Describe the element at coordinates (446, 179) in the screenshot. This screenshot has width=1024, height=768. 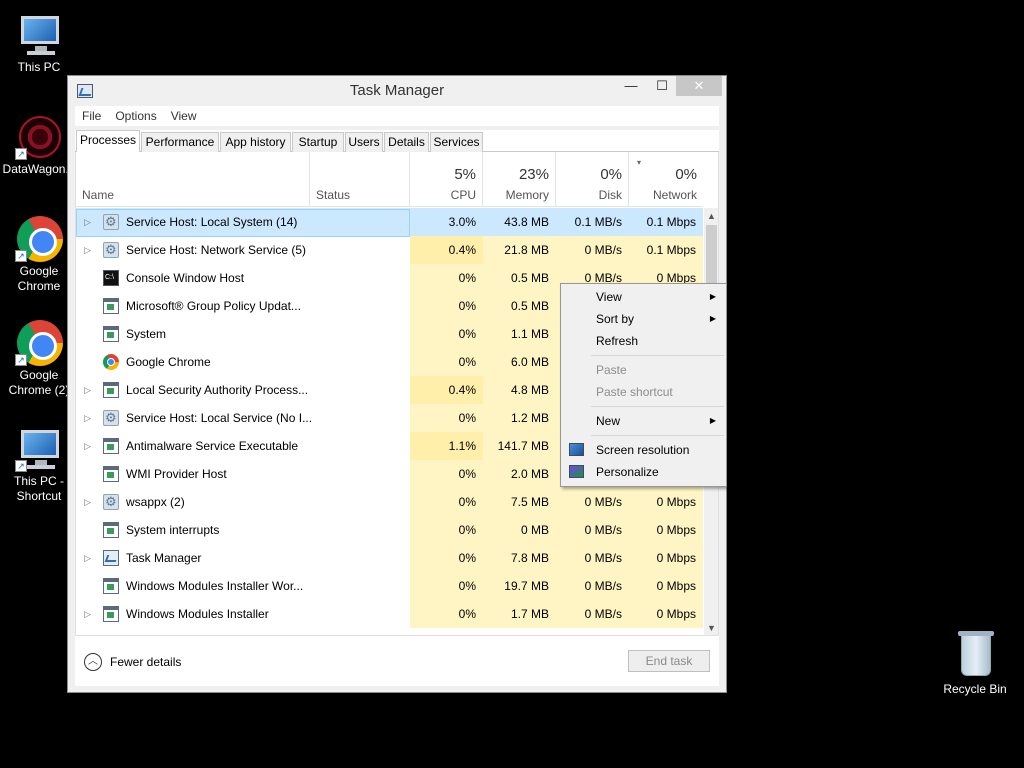
I see `column-header-cpu: 5% CPU` at that location.